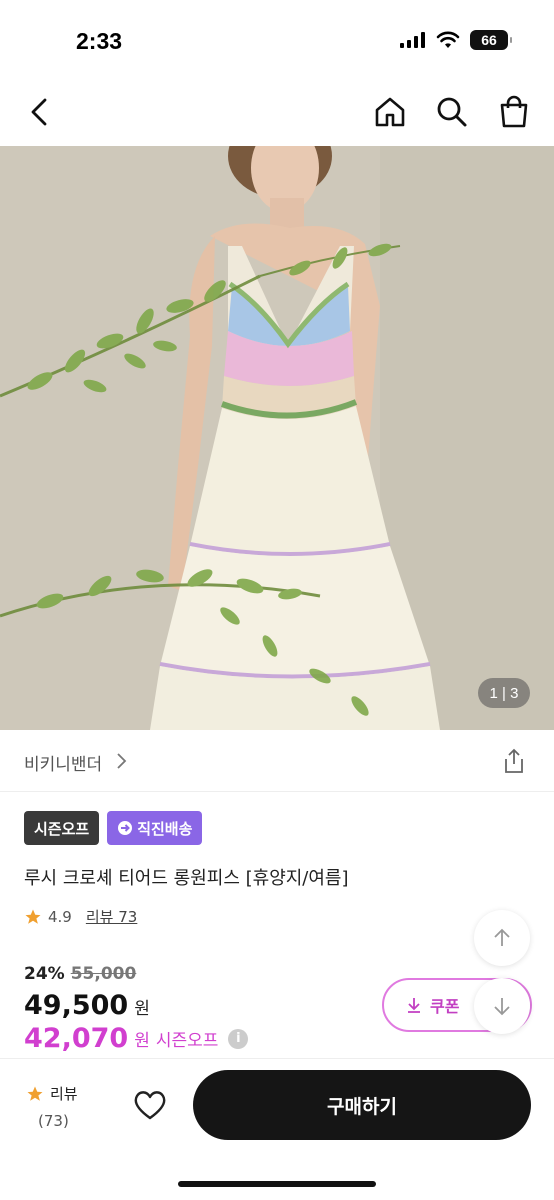 This screenshot has width=554, height=1200. What do you see at coordinates (414, 1005) in the screenshot?
I see `download-icon` at bounding box center [414, 1005].